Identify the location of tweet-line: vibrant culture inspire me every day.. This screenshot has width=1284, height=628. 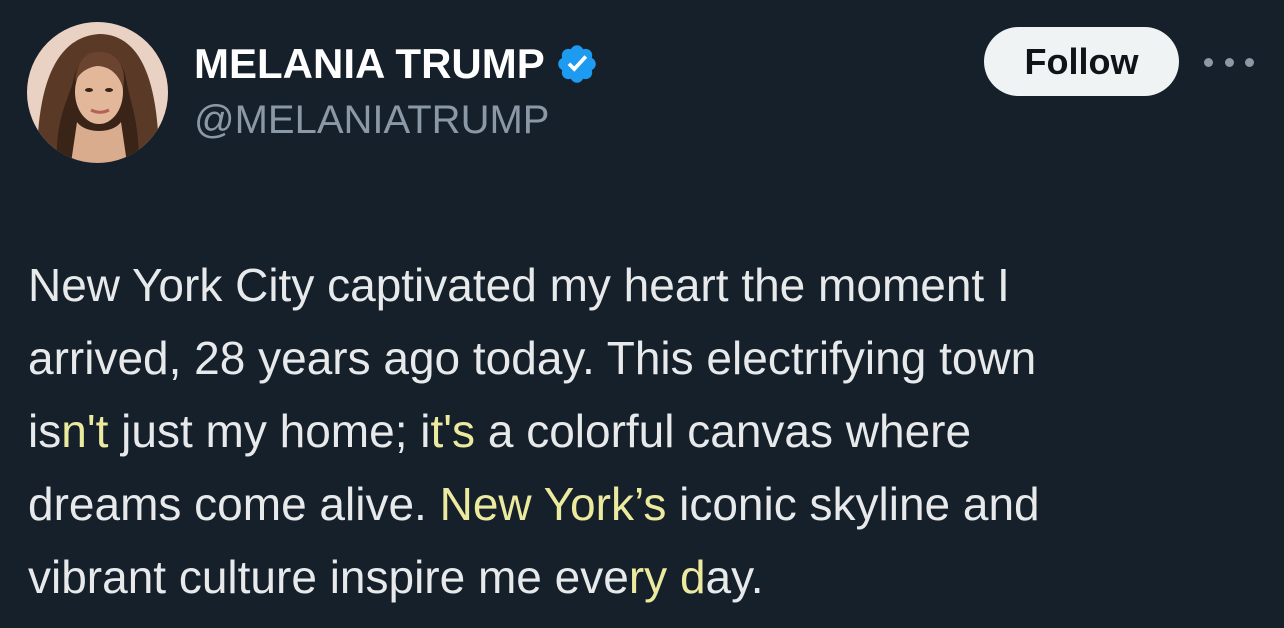
(643, 577).